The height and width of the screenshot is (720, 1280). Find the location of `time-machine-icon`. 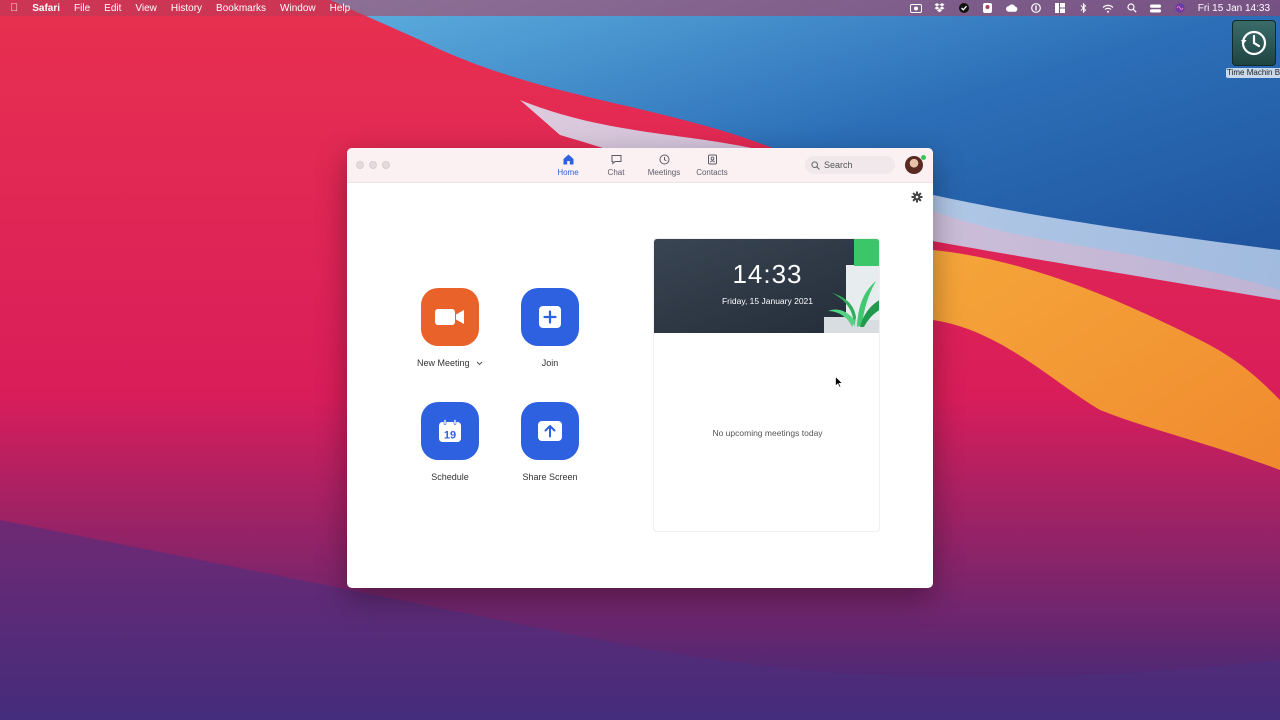

time-machine-icon is located at coordinates (1254, 43).